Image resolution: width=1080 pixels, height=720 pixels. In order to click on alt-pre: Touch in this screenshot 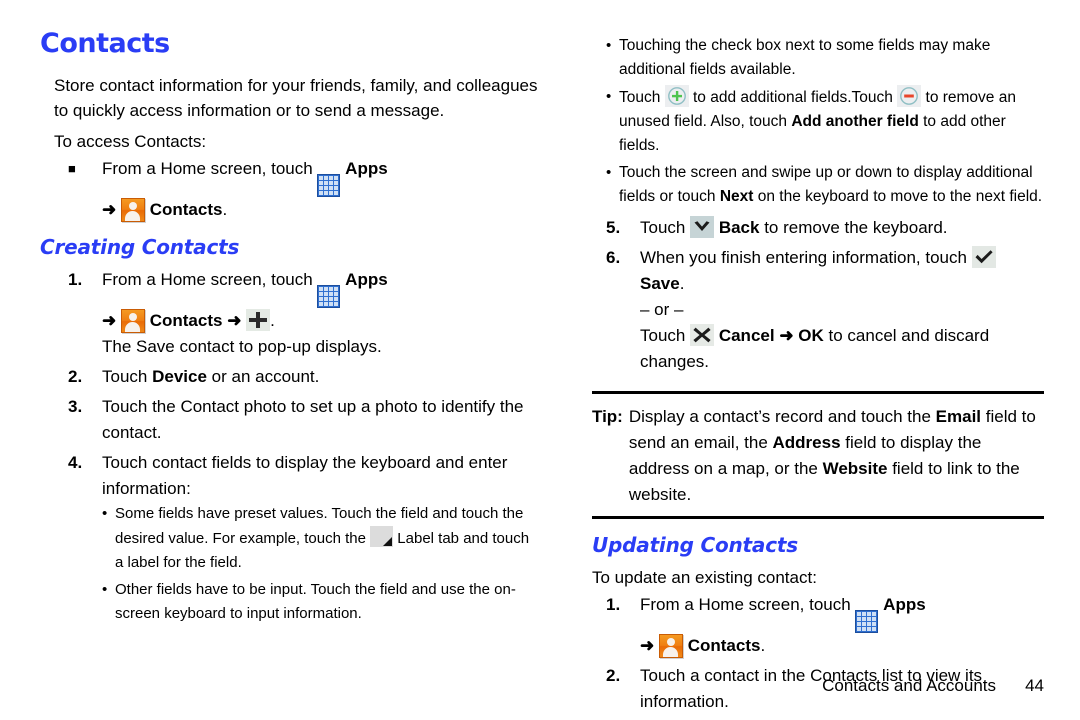, I will do `click(665, 335)`.